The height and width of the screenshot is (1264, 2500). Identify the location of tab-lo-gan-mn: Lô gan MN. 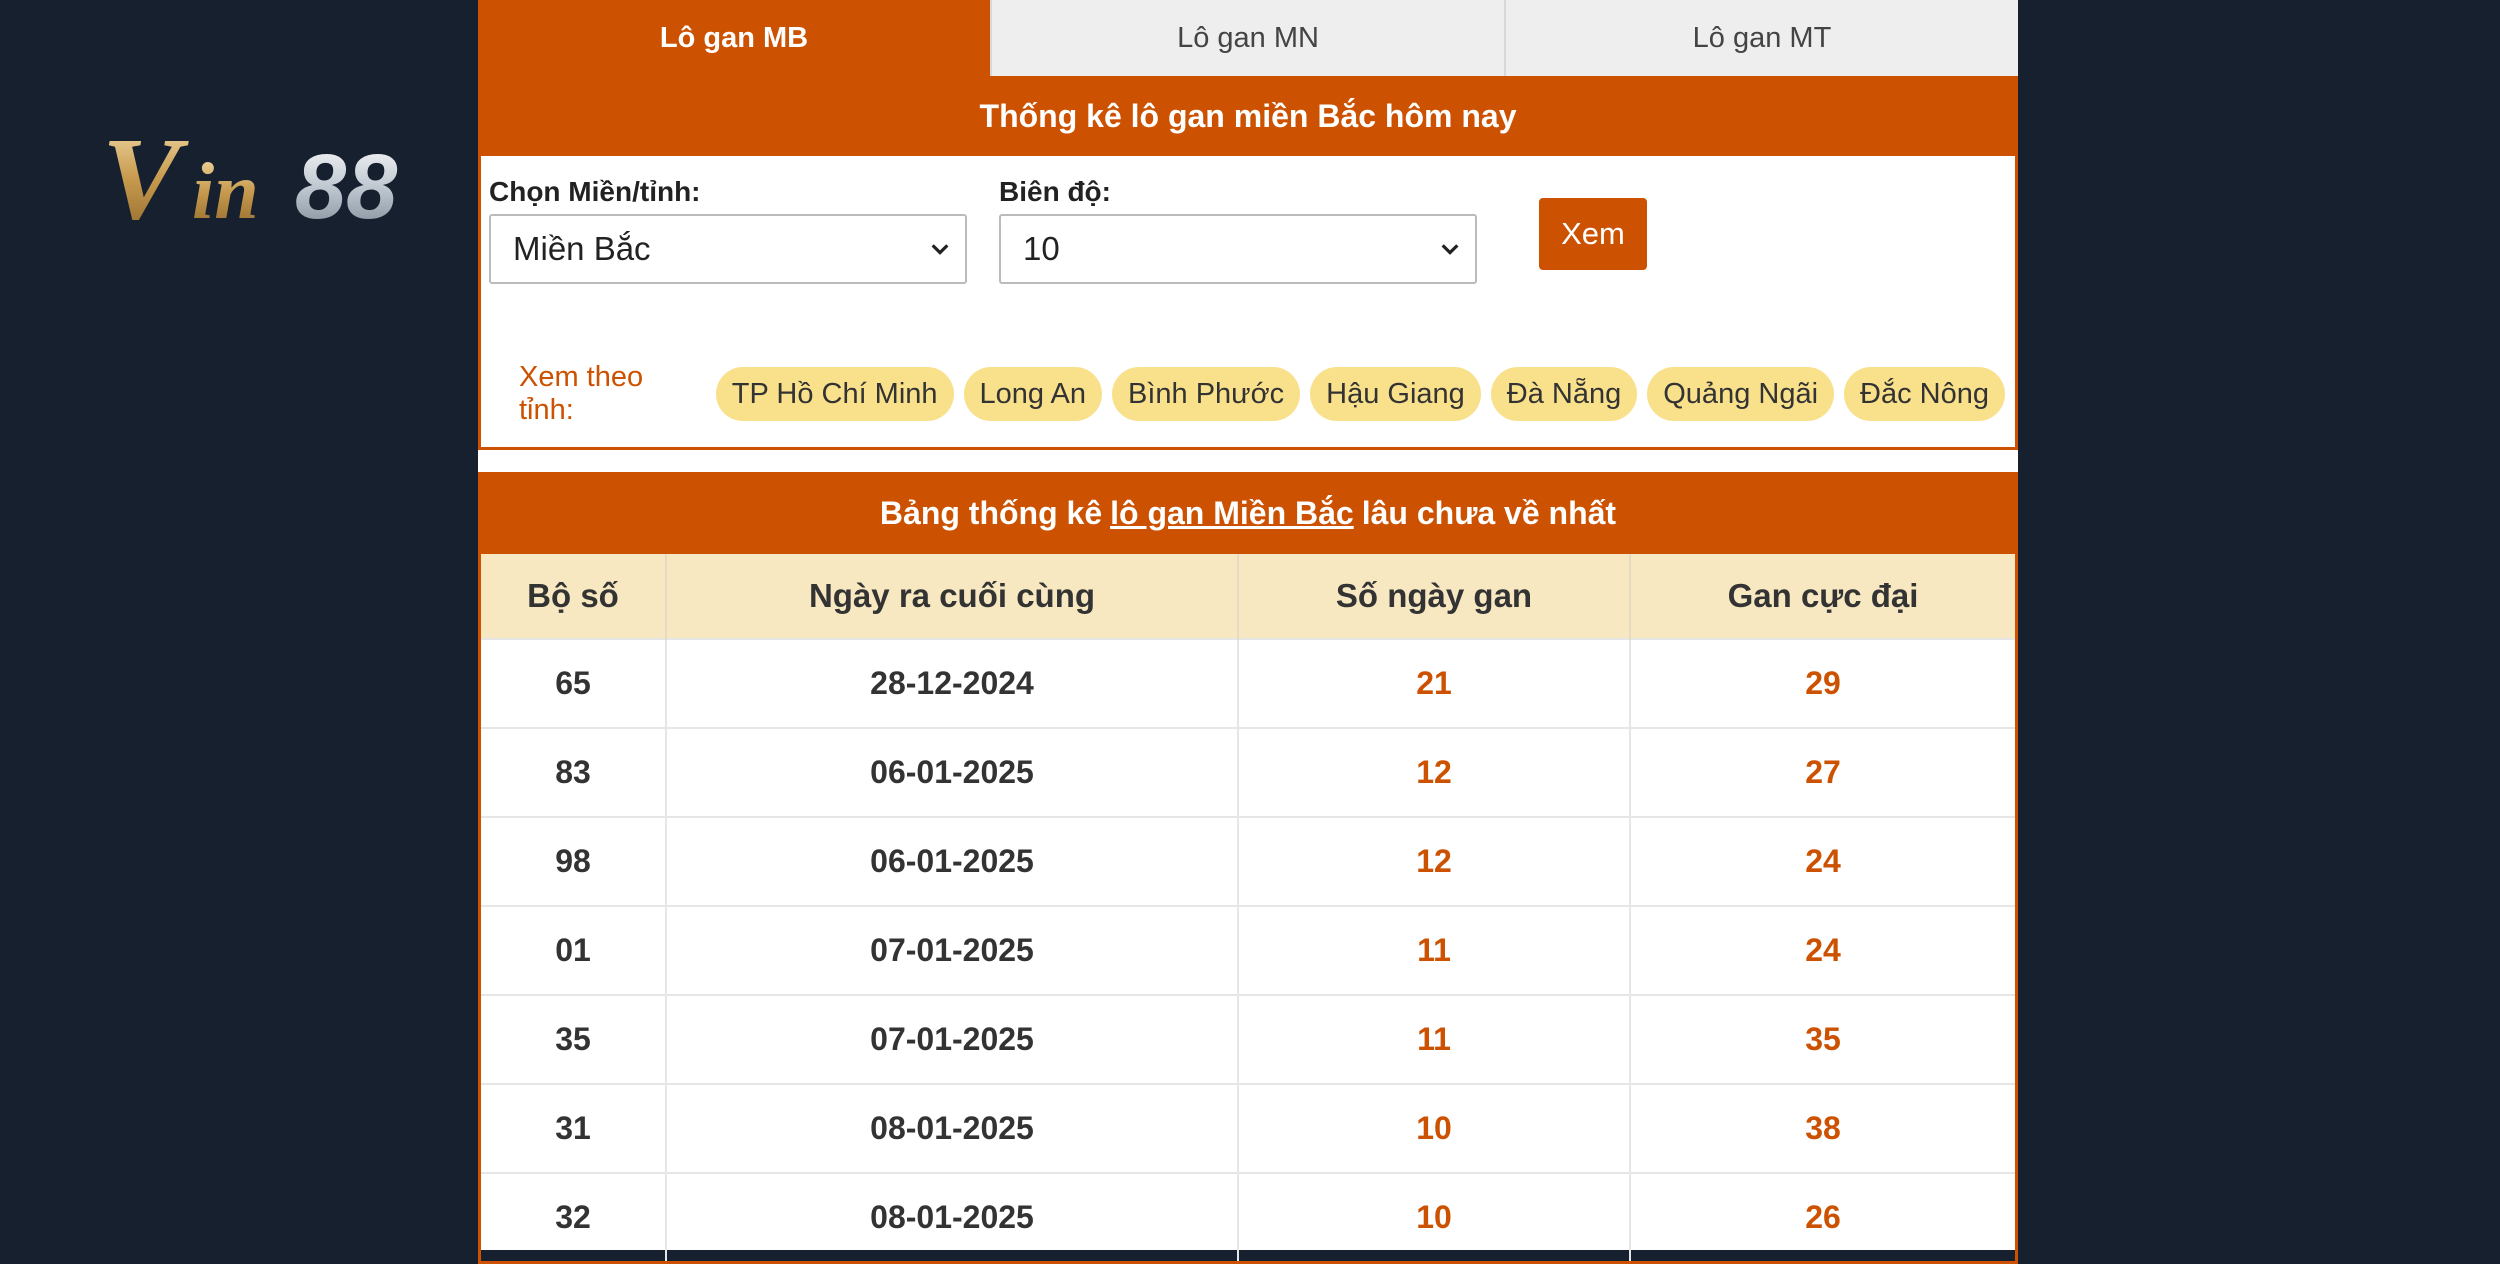
(1247, 38).